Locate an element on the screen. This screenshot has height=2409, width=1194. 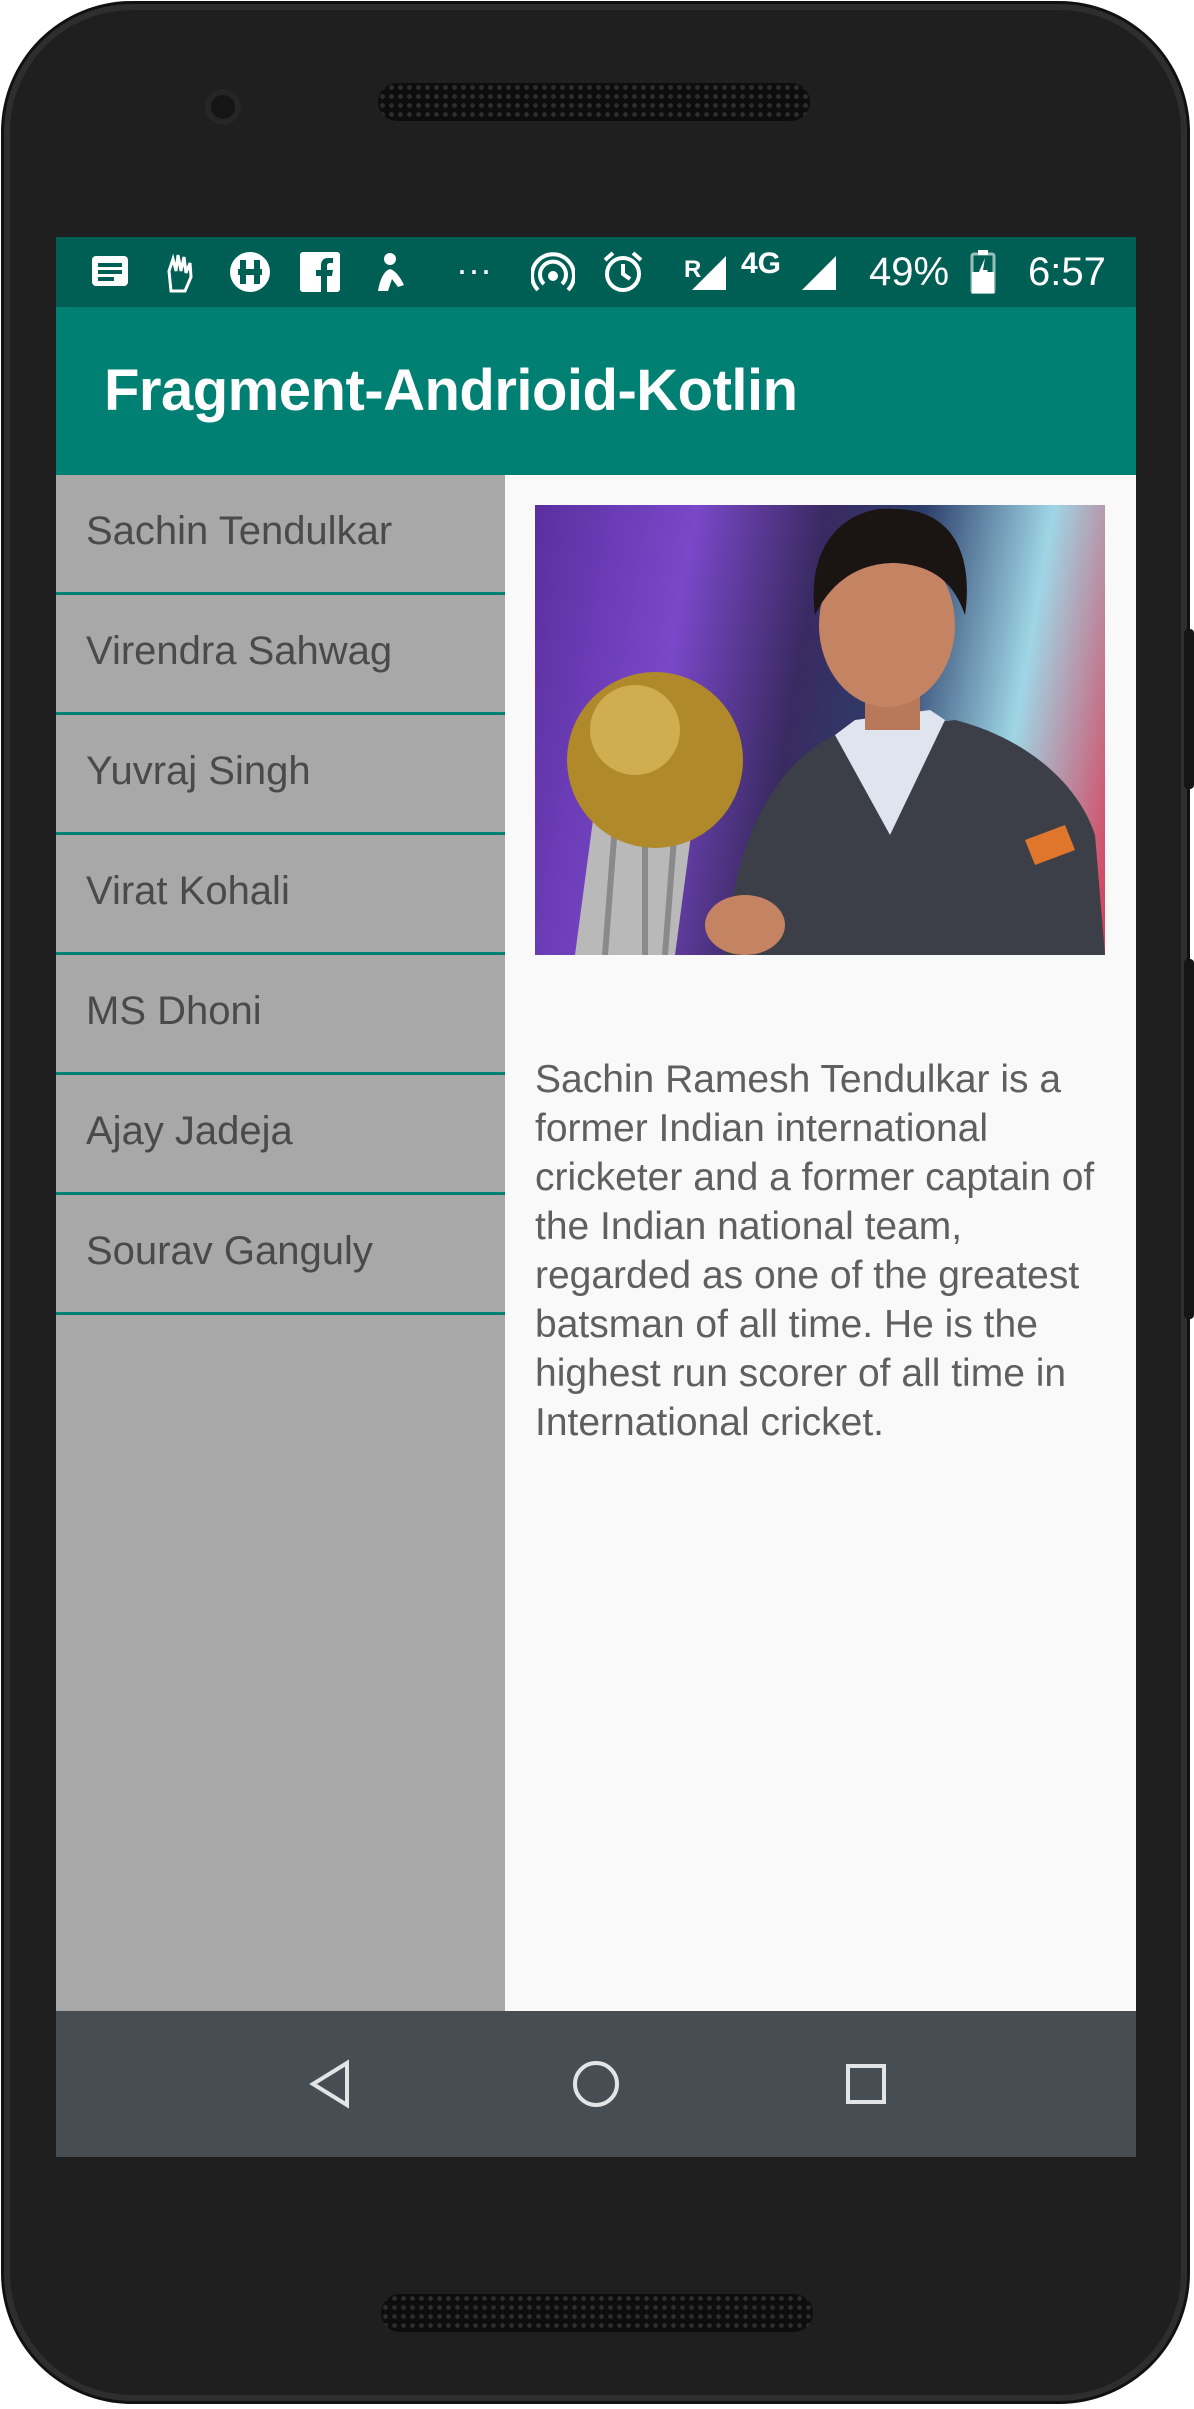
list-item: Virat Kohali is located at coordinates (280, 895).